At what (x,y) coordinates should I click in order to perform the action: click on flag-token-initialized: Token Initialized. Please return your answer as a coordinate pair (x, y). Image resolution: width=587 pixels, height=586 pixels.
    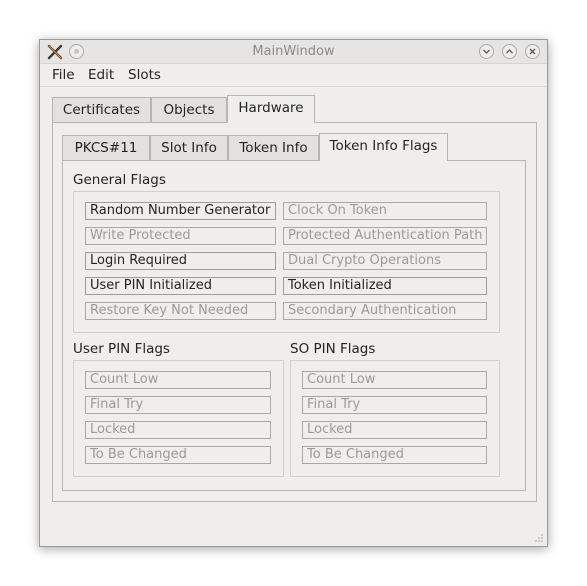
    Looking at the image, I should click on (385, 286).